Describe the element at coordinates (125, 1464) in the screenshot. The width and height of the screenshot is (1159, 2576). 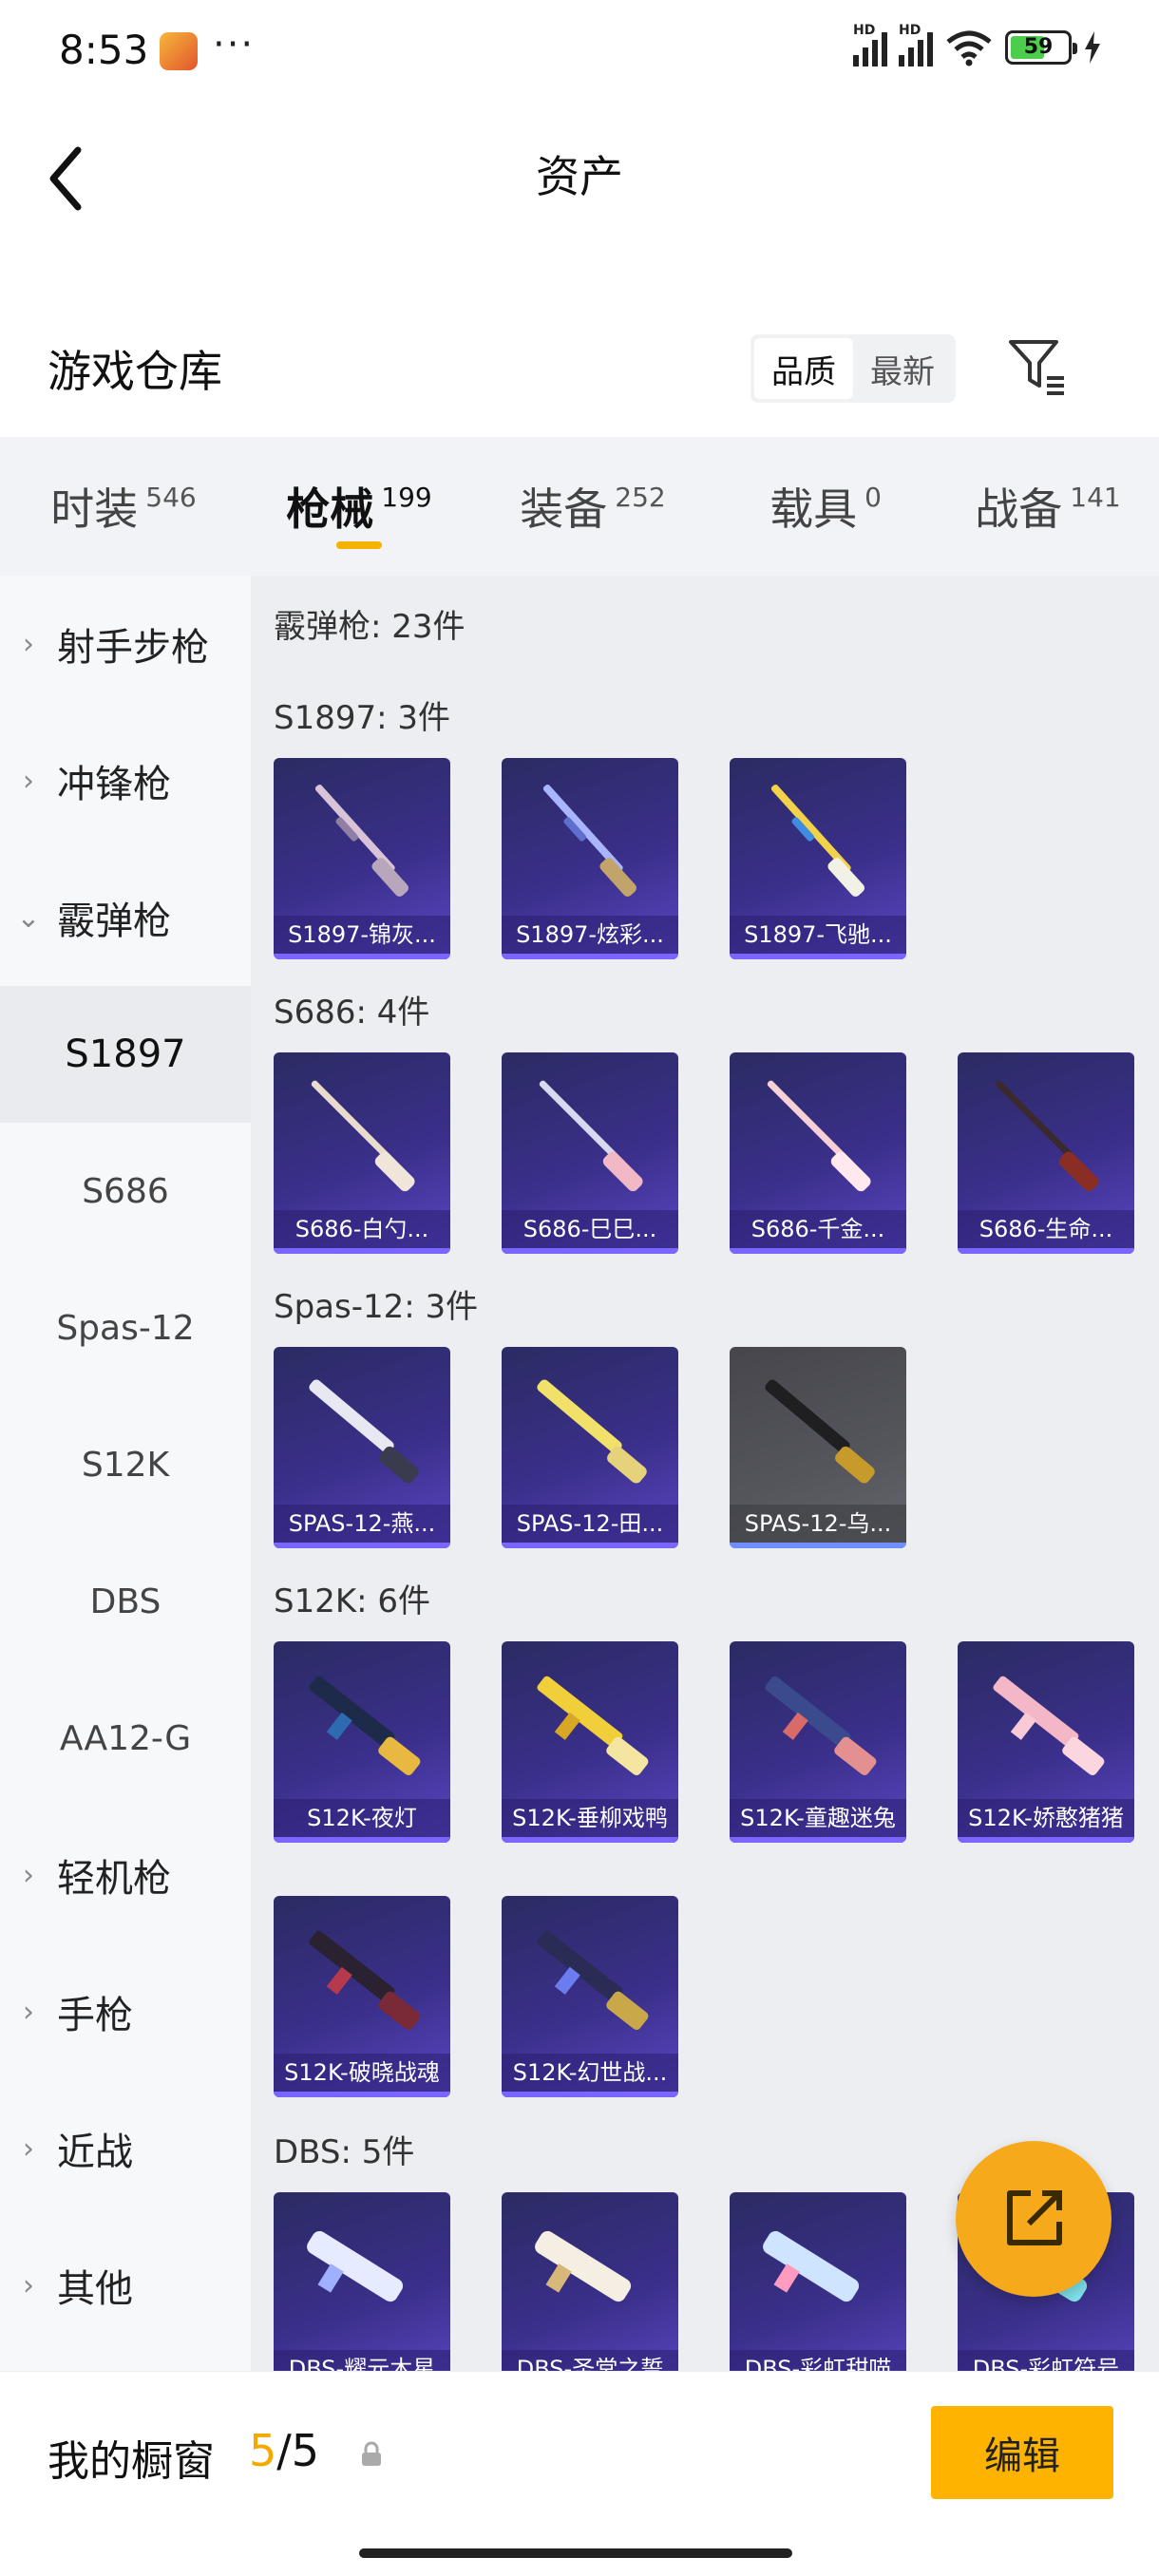
I see `sidebar-item-s12k: S12K` at that location.